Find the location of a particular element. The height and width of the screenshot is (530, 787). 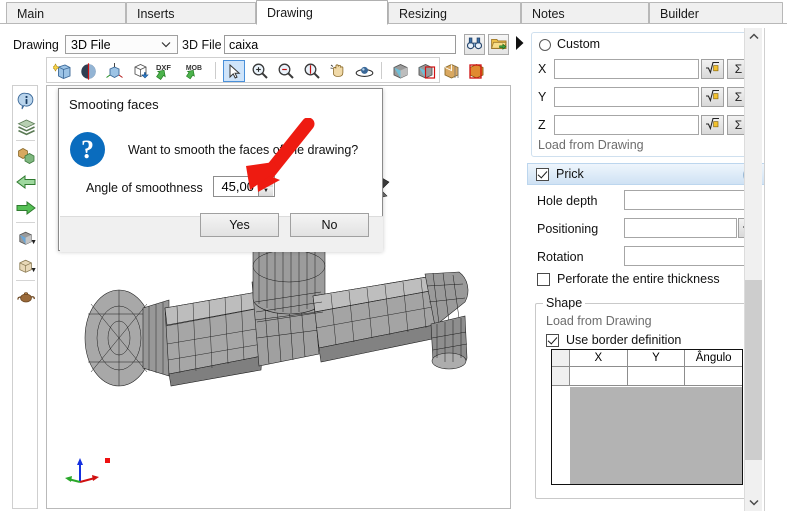

drawing-type-dropdown: 3D File is located at coordinates (121, 44).